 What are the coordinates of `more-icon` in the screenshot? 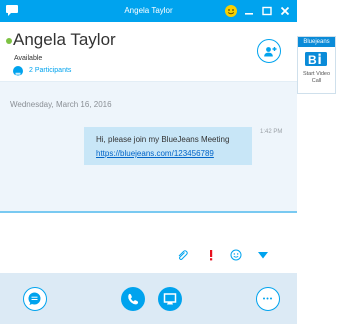 It's located at (267, 298).